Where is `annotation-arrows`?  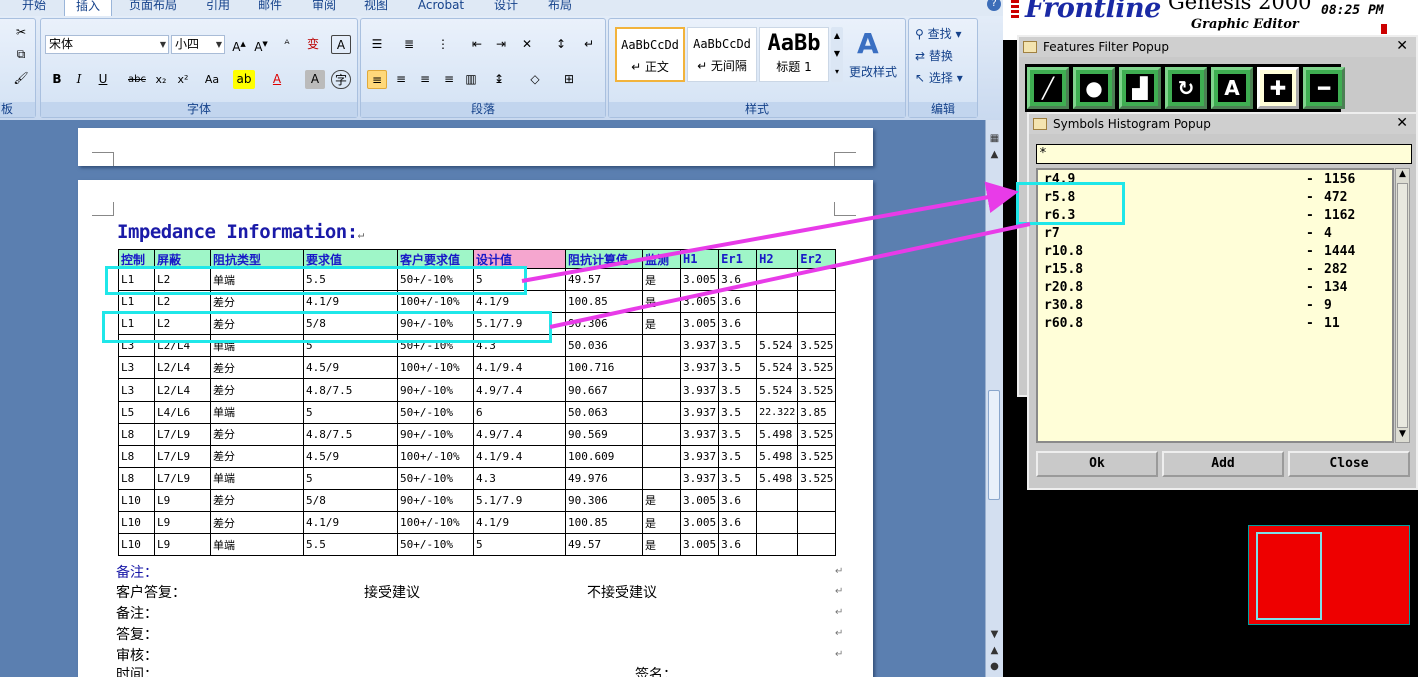
annotation-arrows is located at coordinates (776, 255).